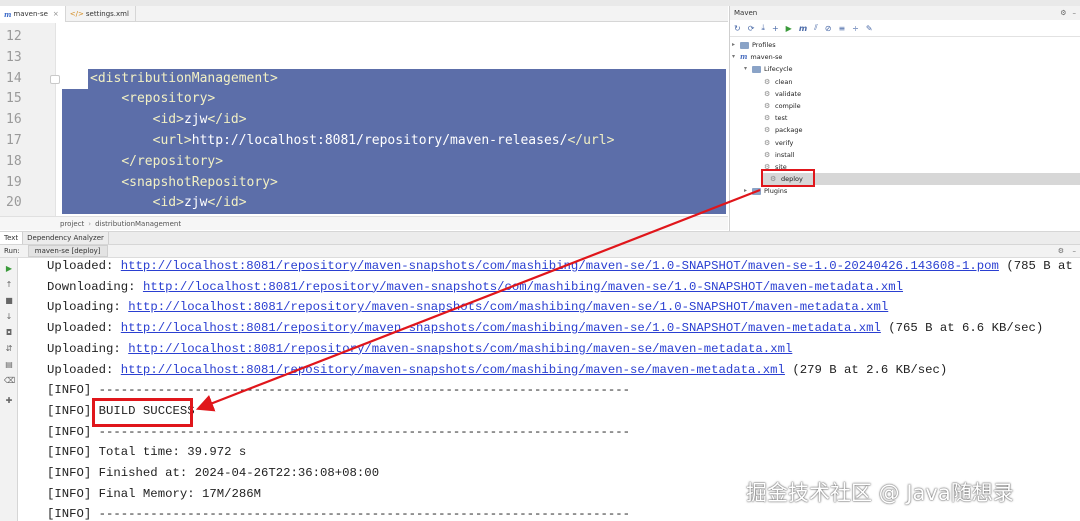 The image size is (1080, 521). What do you see at coordinates (9, 317) in the screenshot?
I see `down-arrow-icon: ↓` at bounding box center [9, 317].